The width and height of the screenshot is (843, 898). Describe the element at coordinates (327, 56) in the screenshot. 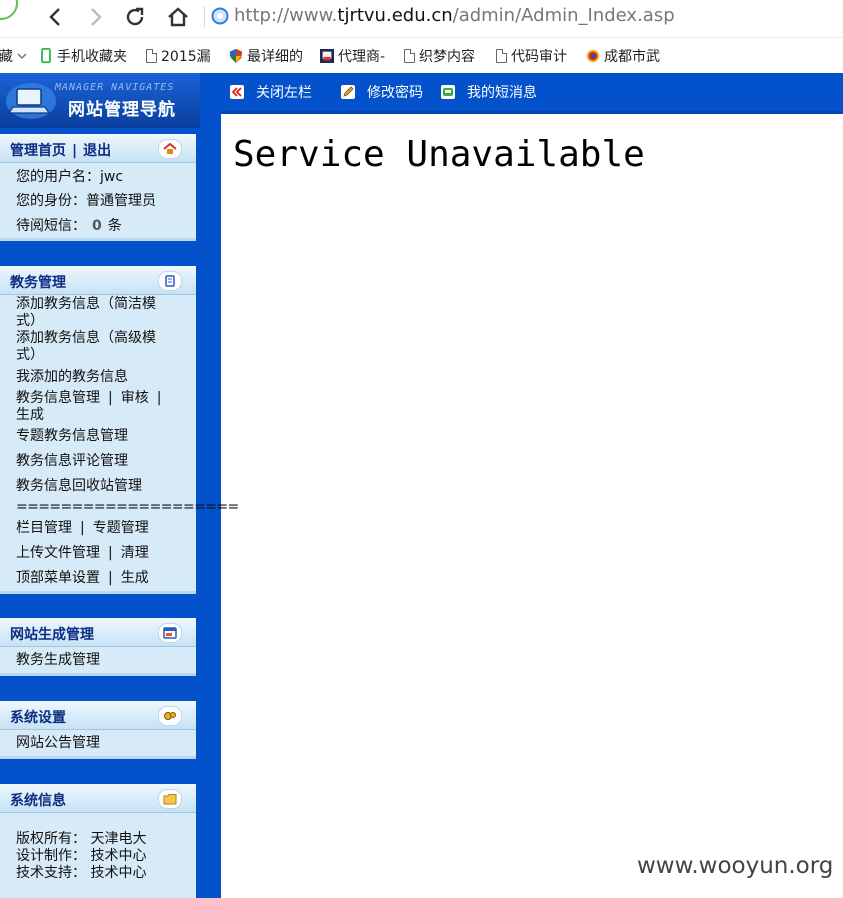

I see `site-favicon-icon` at that location.